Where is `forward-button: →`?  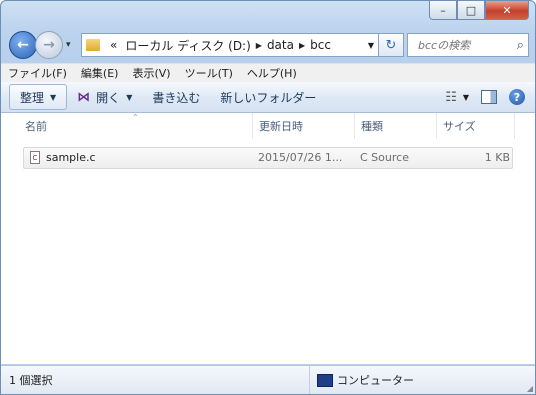
forward-button: → is located at coordinates (49, 45).